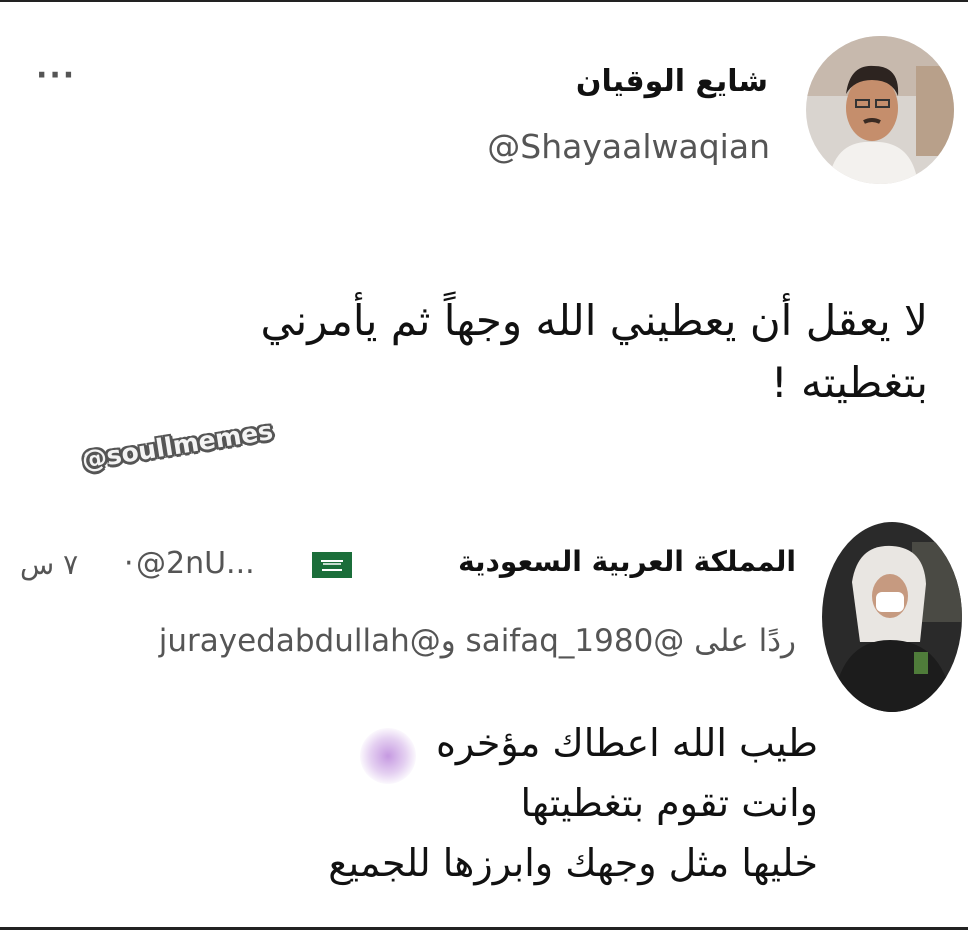 The width and height of the screenshot is (968, 930). I want to click on tweet-text-line: بتغطيته !, so click(849, 382).